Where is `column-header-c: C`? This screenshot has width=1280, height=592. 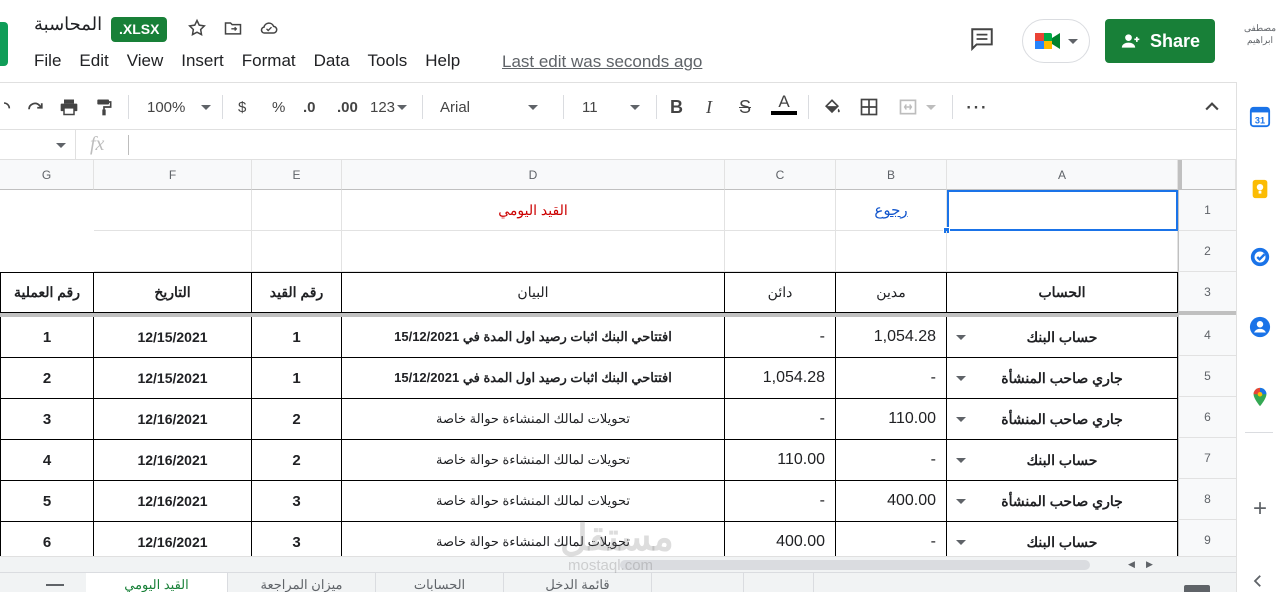
column-header-c: C is located at coordinates (780, 175).